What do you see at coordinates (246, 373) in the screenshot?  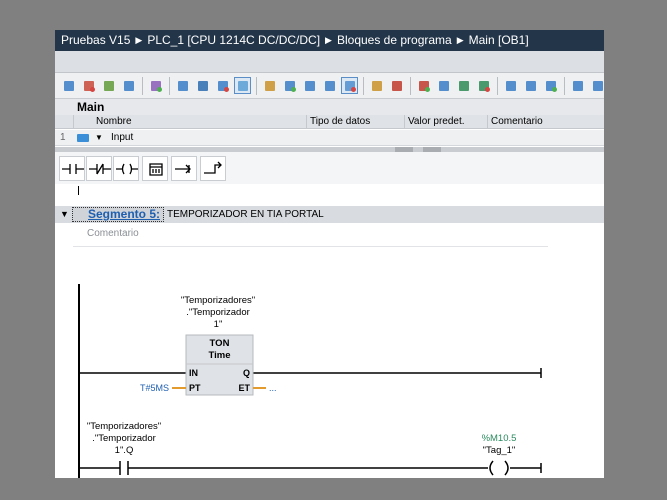 I see `timer-pin-q: Q` at bounding box center [246, 373].